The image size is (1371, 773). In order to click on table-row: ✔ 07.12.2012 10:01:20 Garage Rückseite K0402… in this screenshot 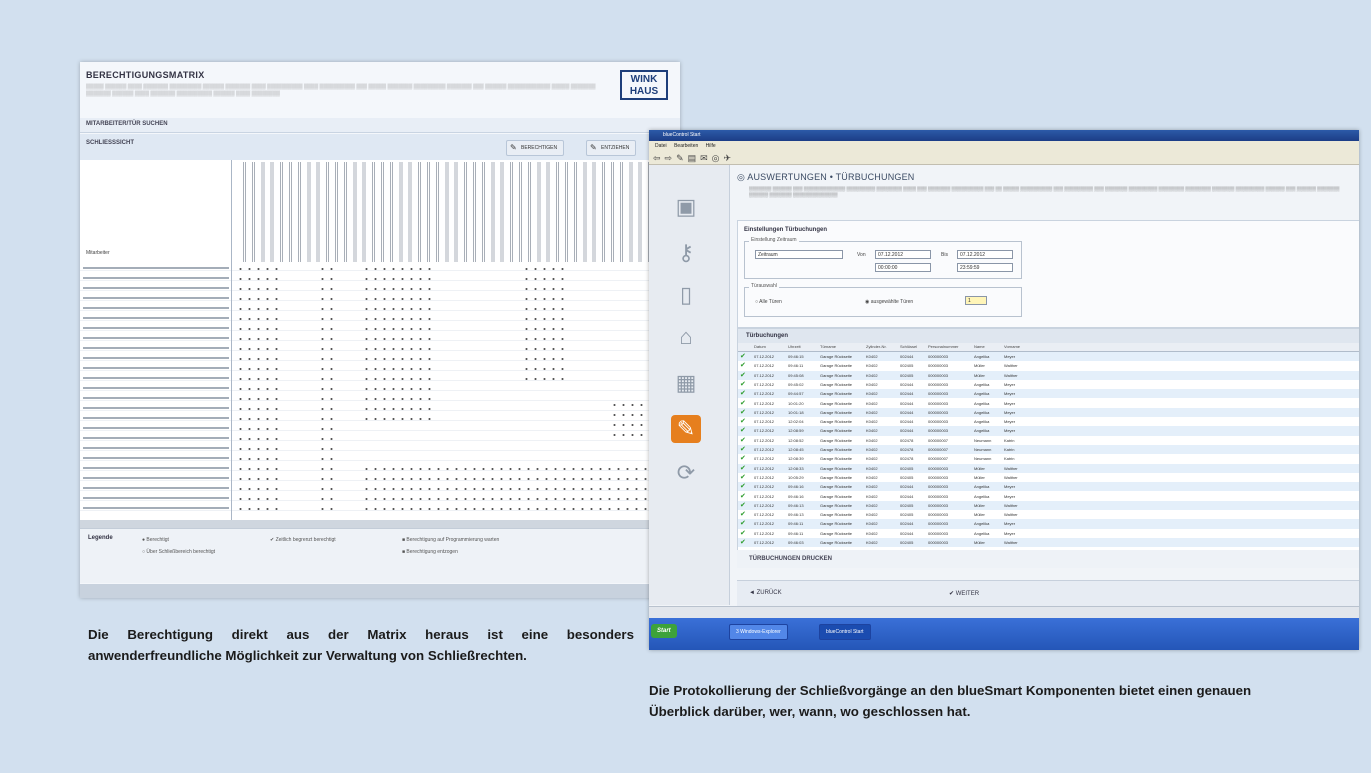, I will do `click(1048, 403)`.